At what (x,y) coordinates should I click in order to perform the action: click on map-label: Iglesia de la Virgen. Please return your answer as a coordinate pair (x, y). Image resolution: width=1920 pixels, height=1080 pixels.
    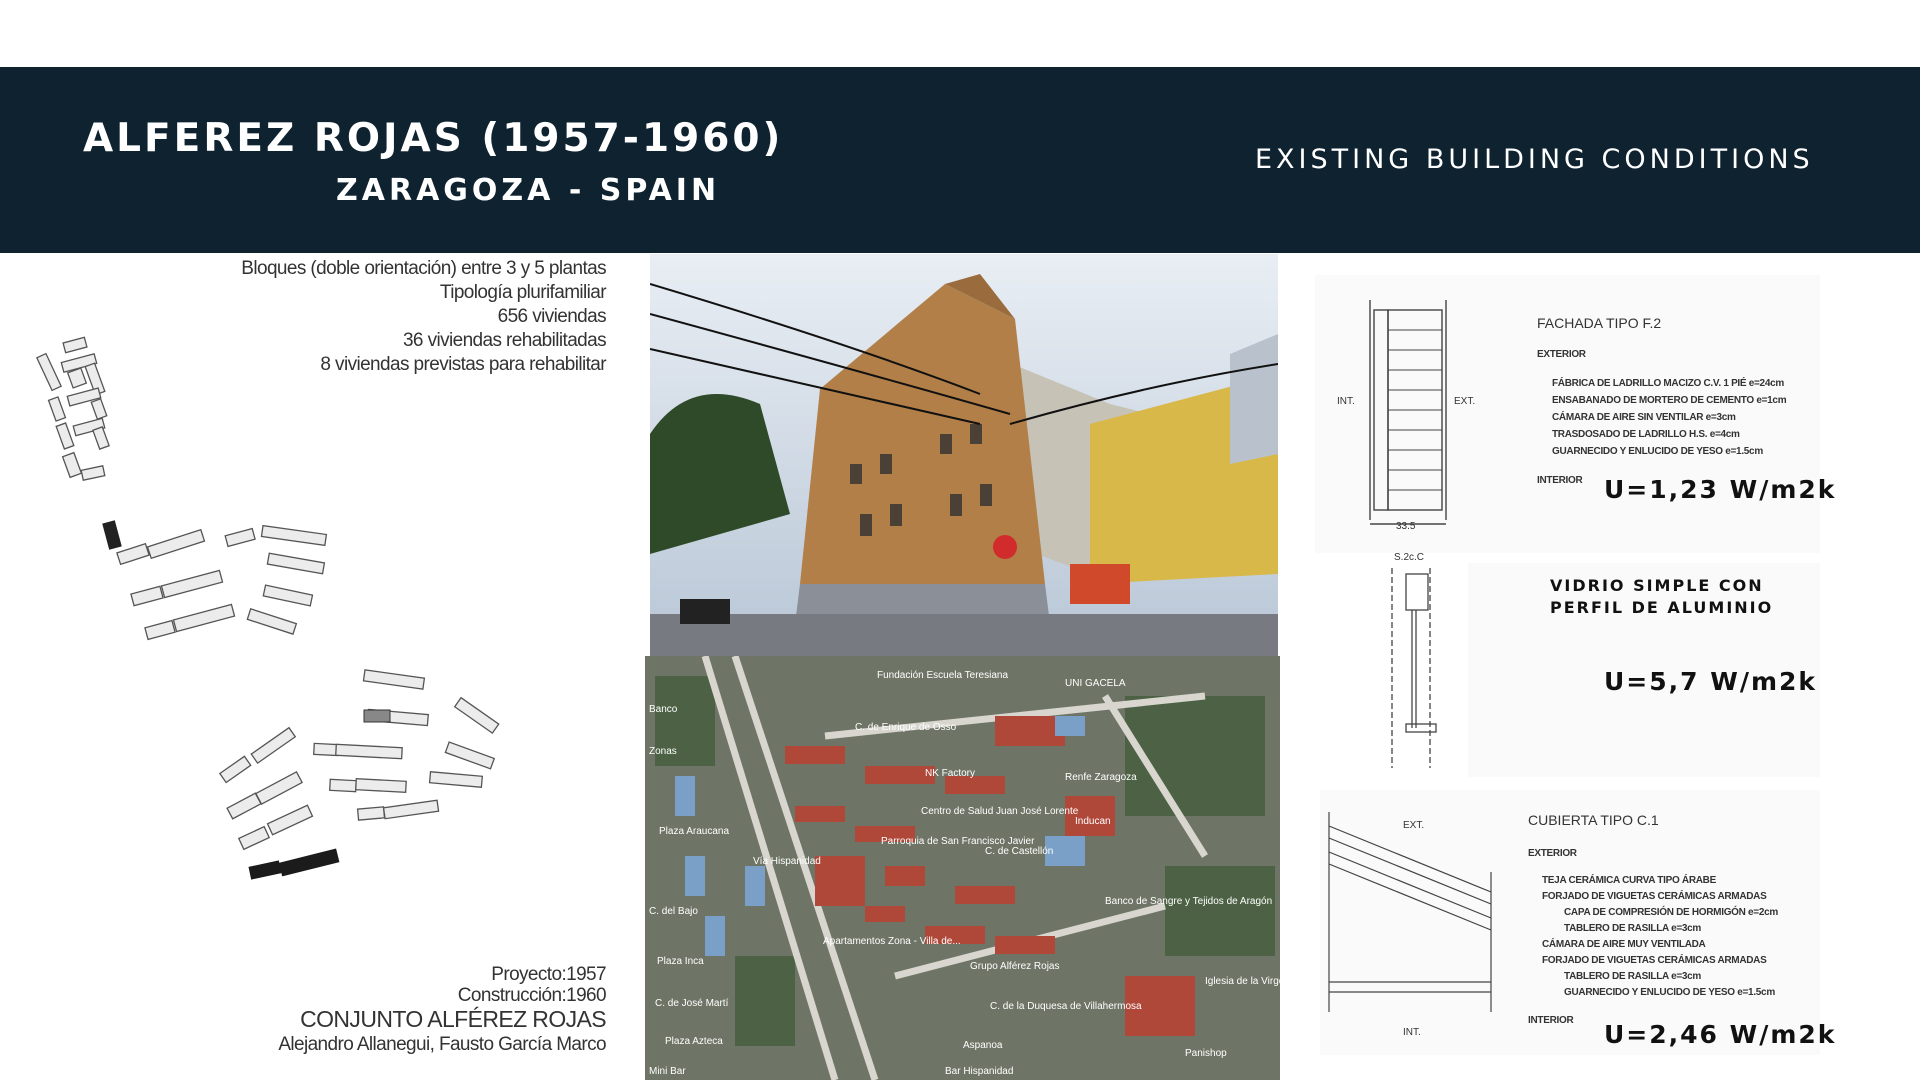
    Looking at the image, I should click on (1242, 981).